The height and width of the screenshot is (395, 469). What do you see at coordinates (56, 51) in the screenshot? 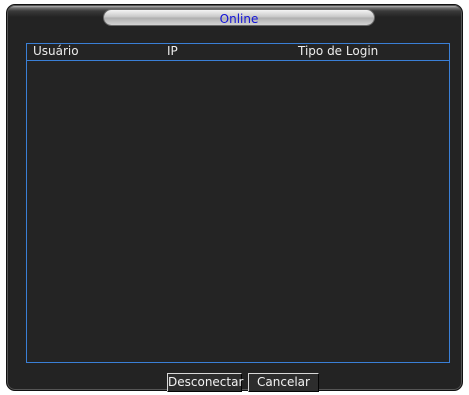
I see `column-header-user: Usuário` at bounding box center [56, 51].